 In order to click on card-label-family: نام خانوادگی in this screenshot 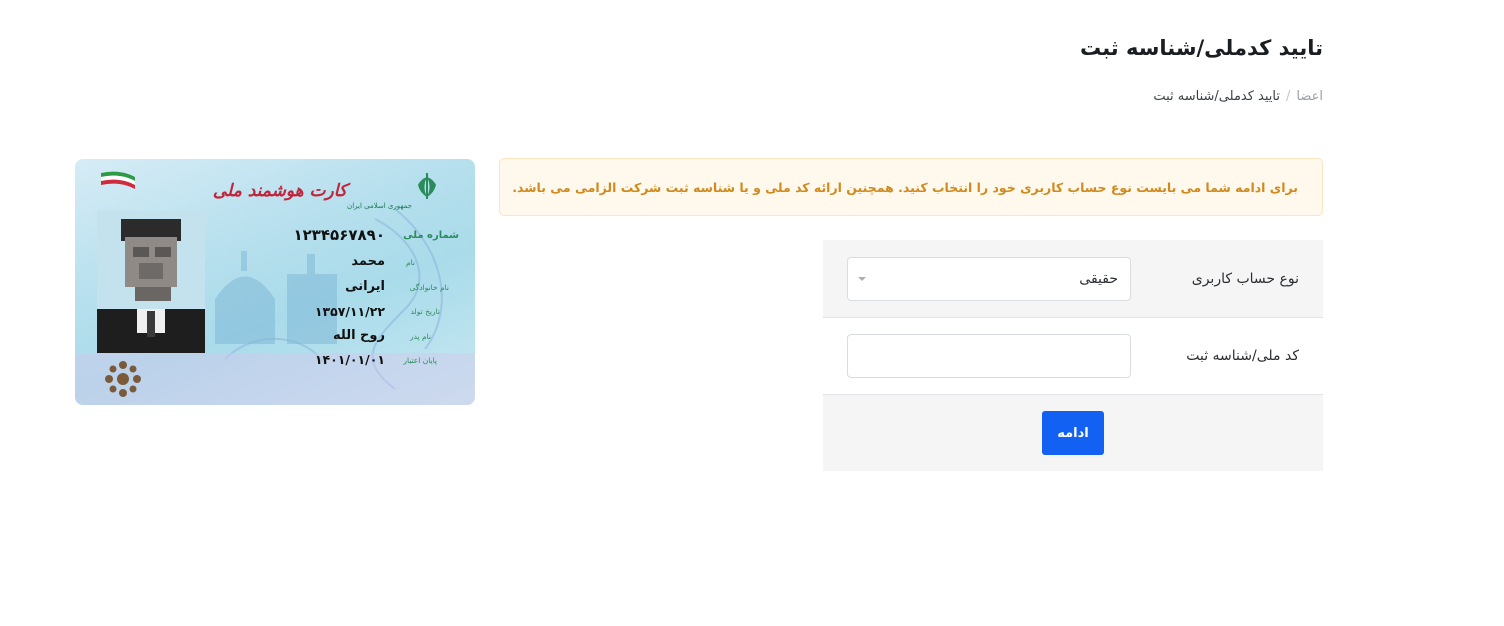, I will do `click(429, 287)`.